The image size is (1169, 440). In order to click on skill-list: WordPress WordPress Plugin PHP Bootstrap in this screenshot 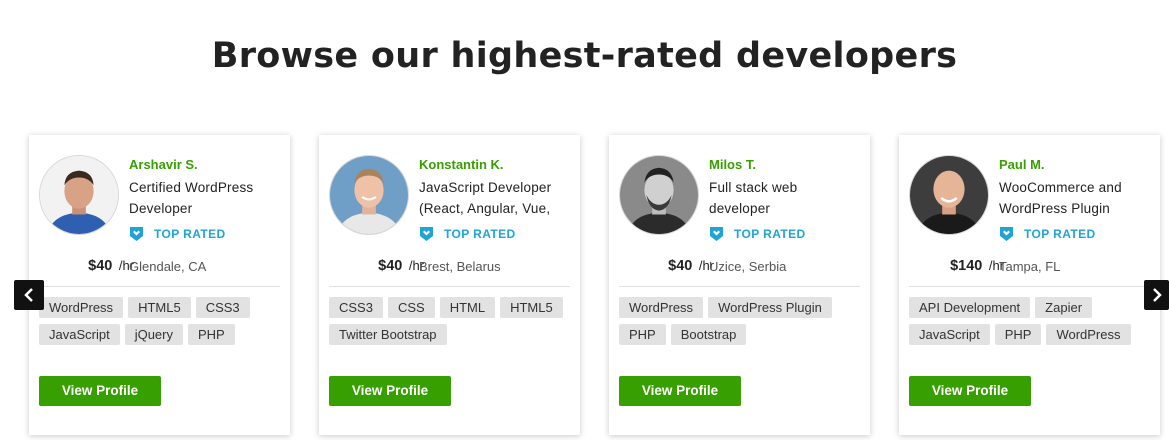, I will do `click(741, 324)`.